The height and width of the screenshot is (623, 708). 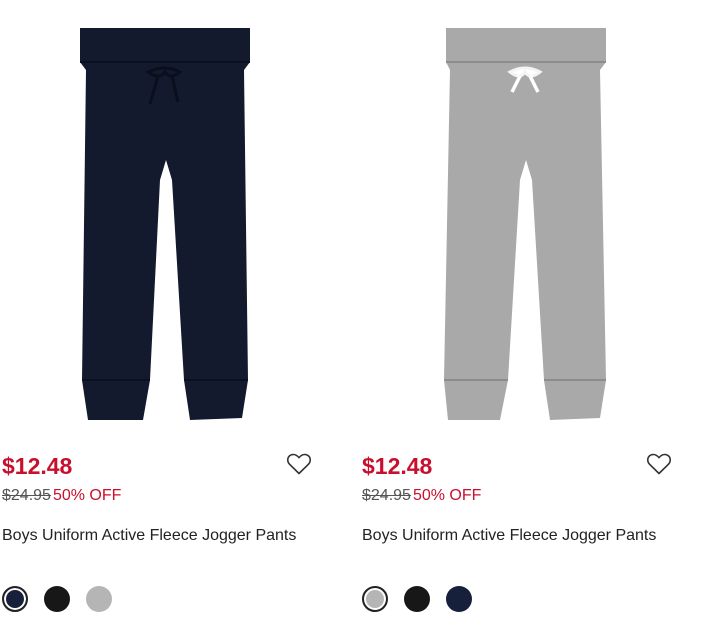 I want to click on pants-illustration, so click(x=525, y=224).